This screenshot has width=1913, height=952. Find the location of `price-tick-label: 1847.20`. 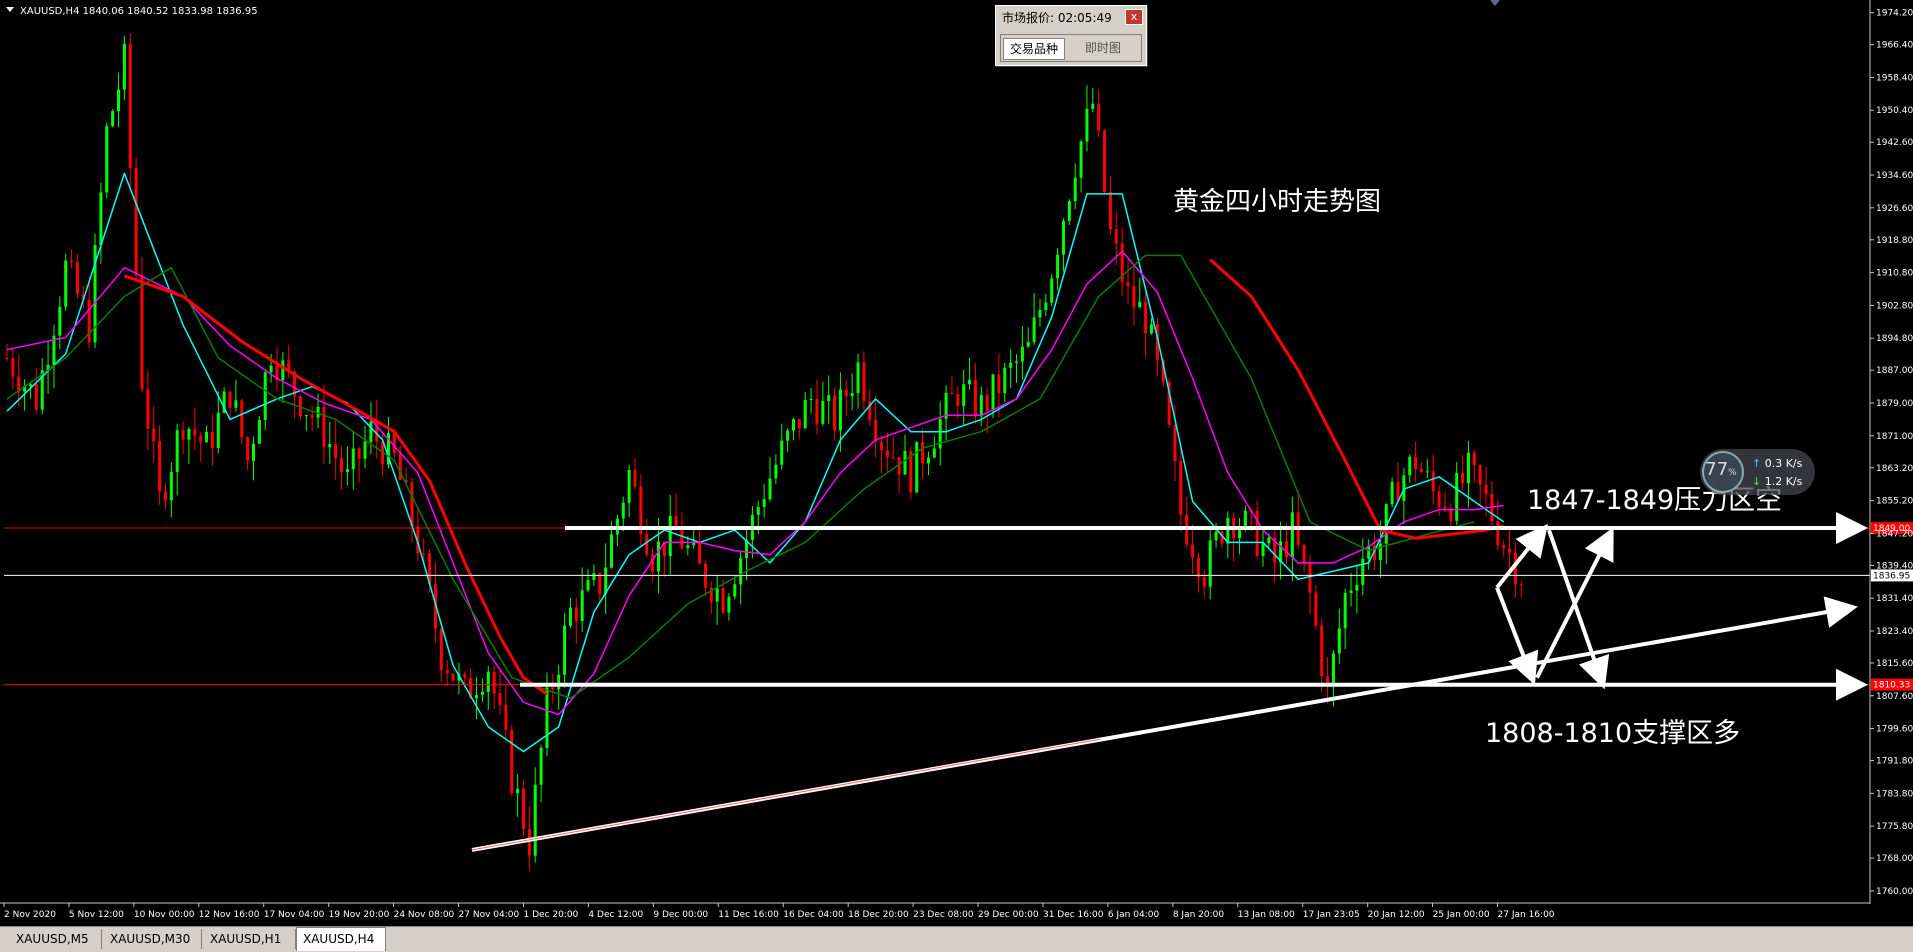

price-tick-label: 1847.20 is located at coordinates (1894, 534).